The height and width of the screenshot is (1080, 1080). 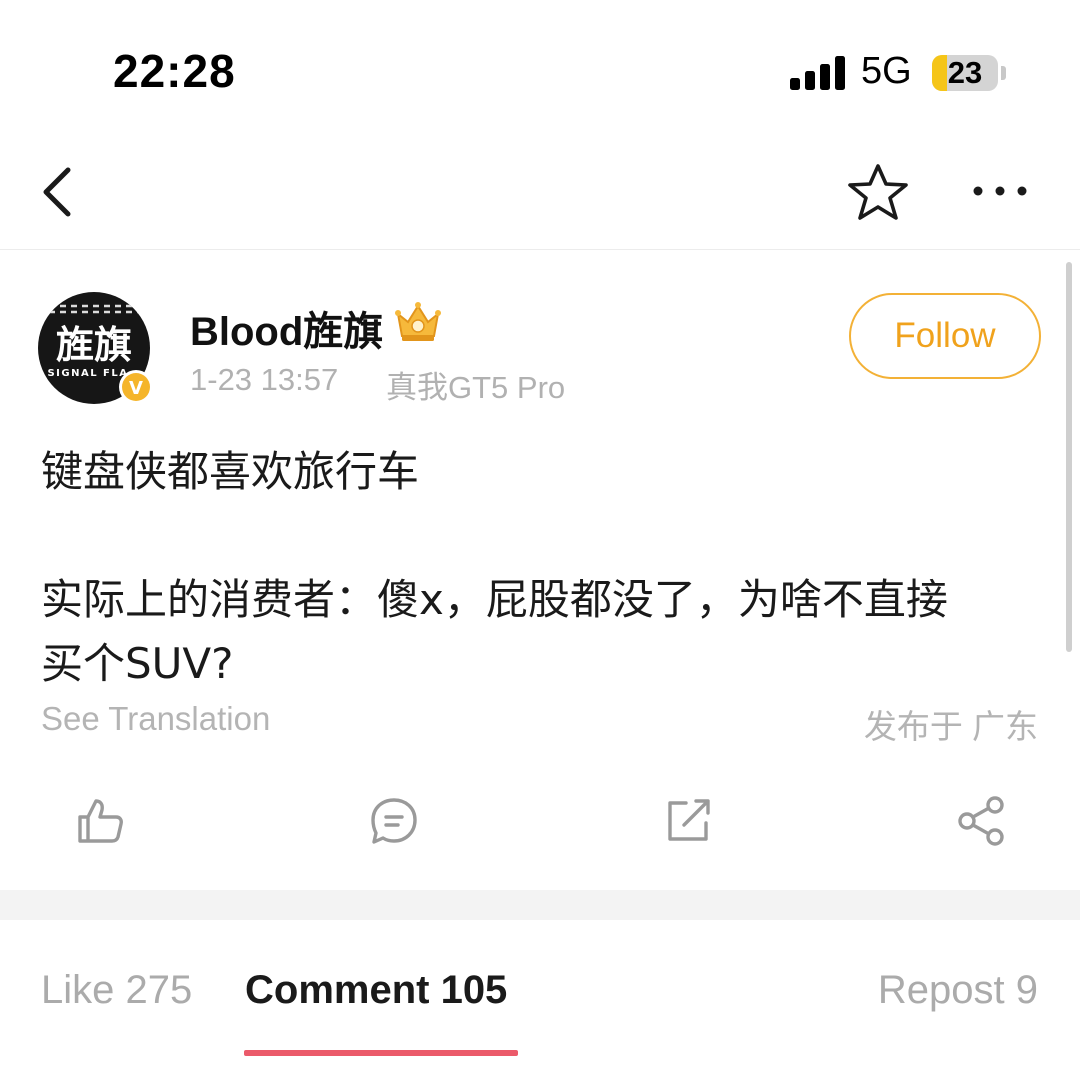 What do you see at coordinates (264, 379) in the screenshot?
I see `post-time: 1-23 13:57` at bounding box center [264, 379].